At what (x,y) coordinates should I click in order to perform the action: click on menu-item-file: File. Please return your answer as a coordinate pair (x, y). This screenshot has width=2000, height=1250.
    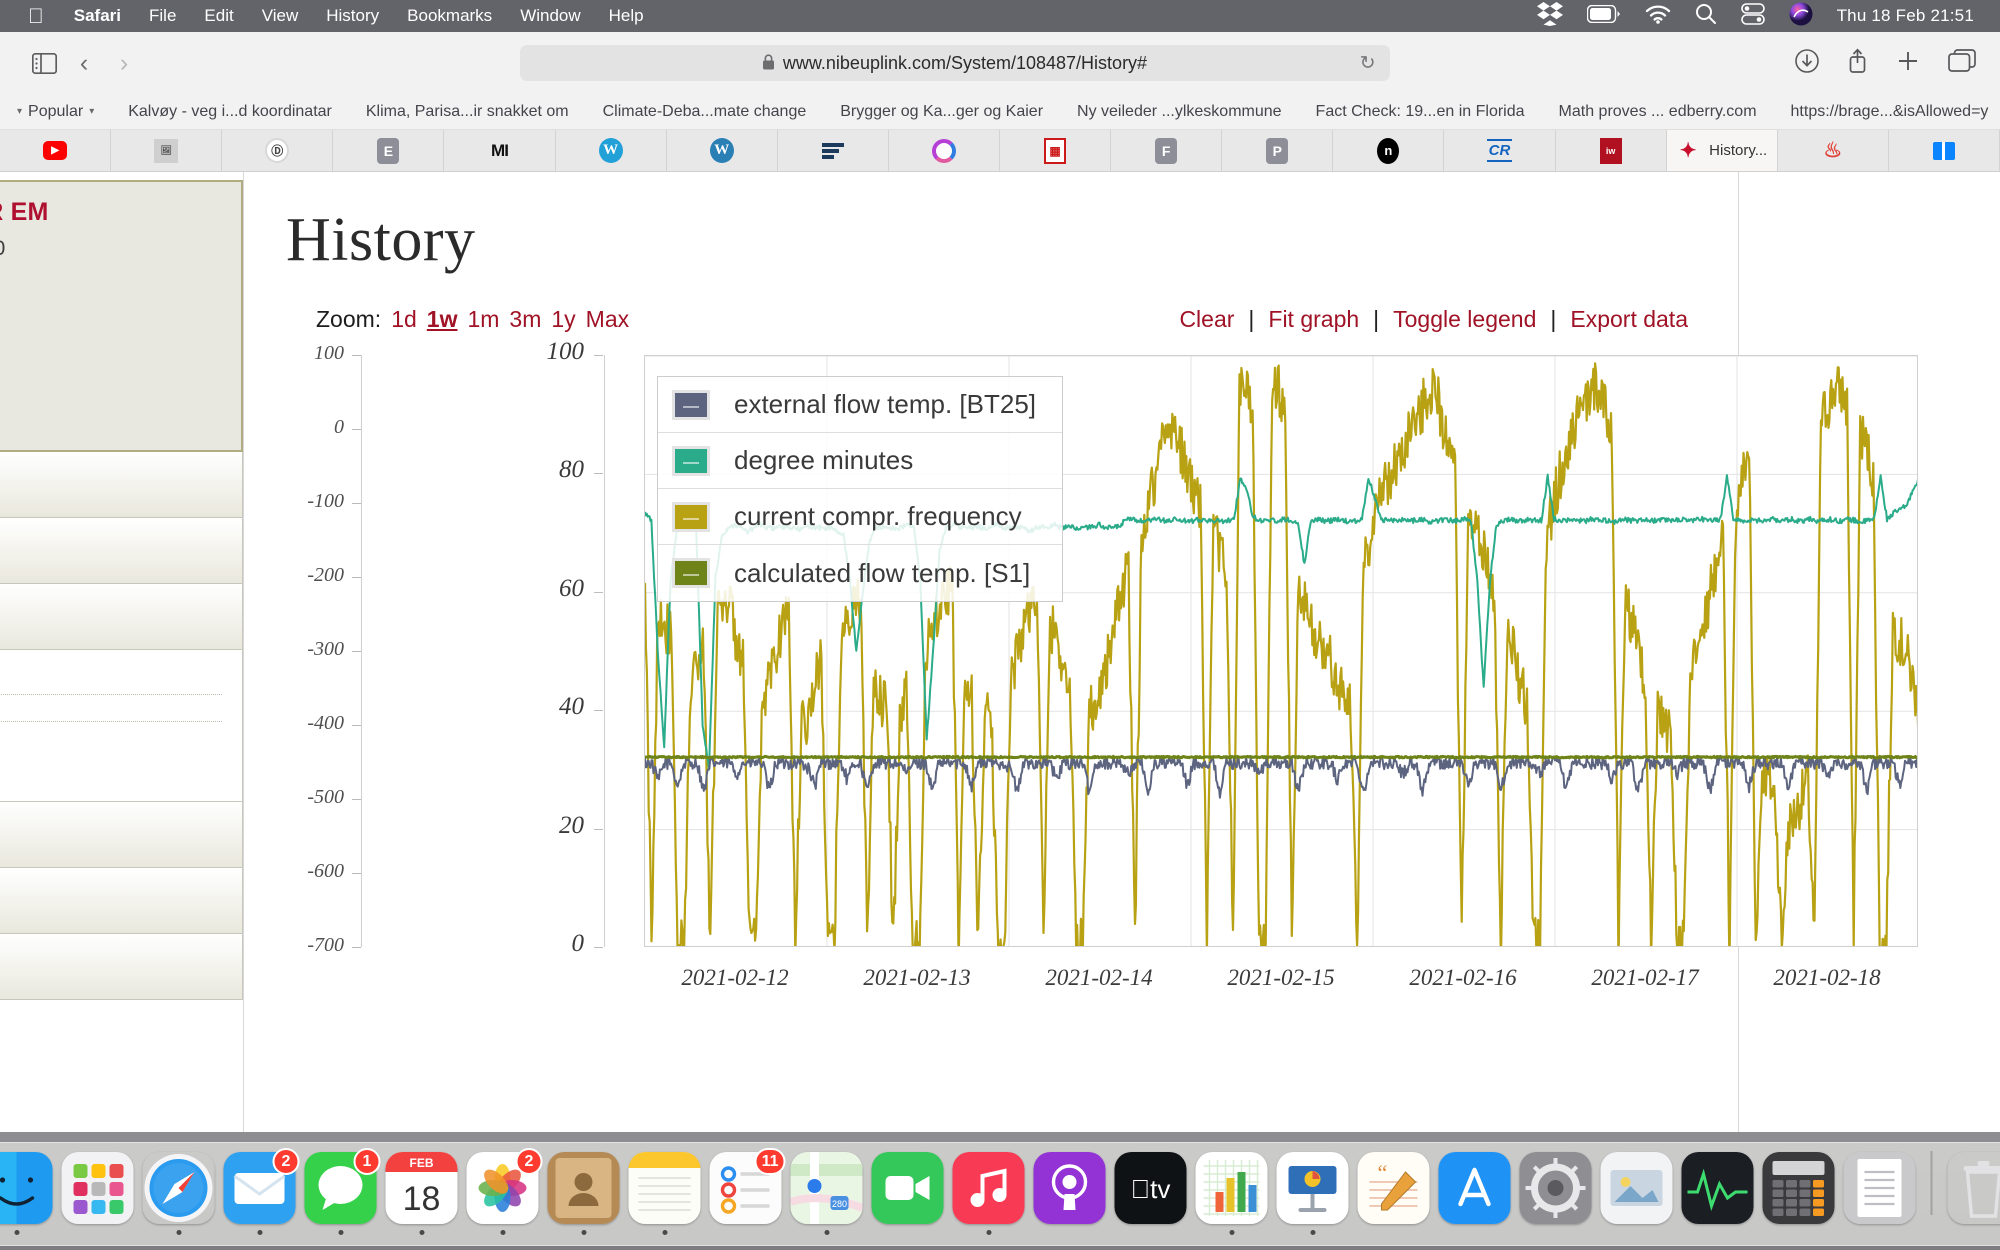
    Looking at the image, I should click on (162, 16).